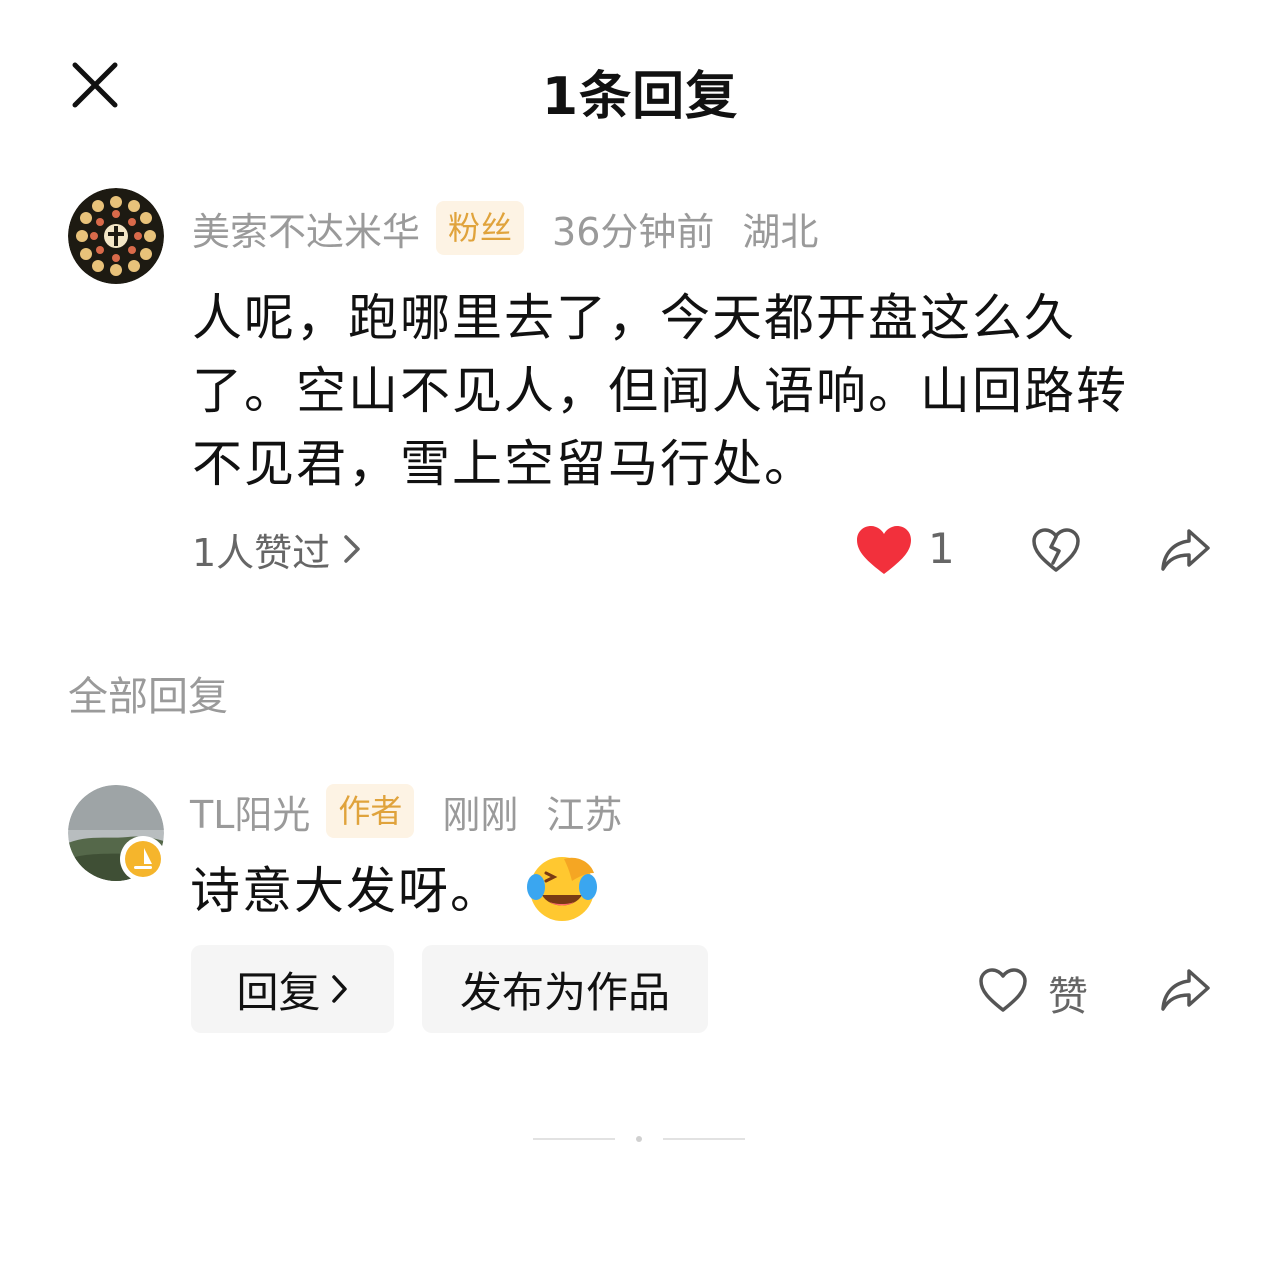 The height and width of the screenshot is (1269, 1280). I want to click on likers-link: 1人赞过, so click(277, 549).